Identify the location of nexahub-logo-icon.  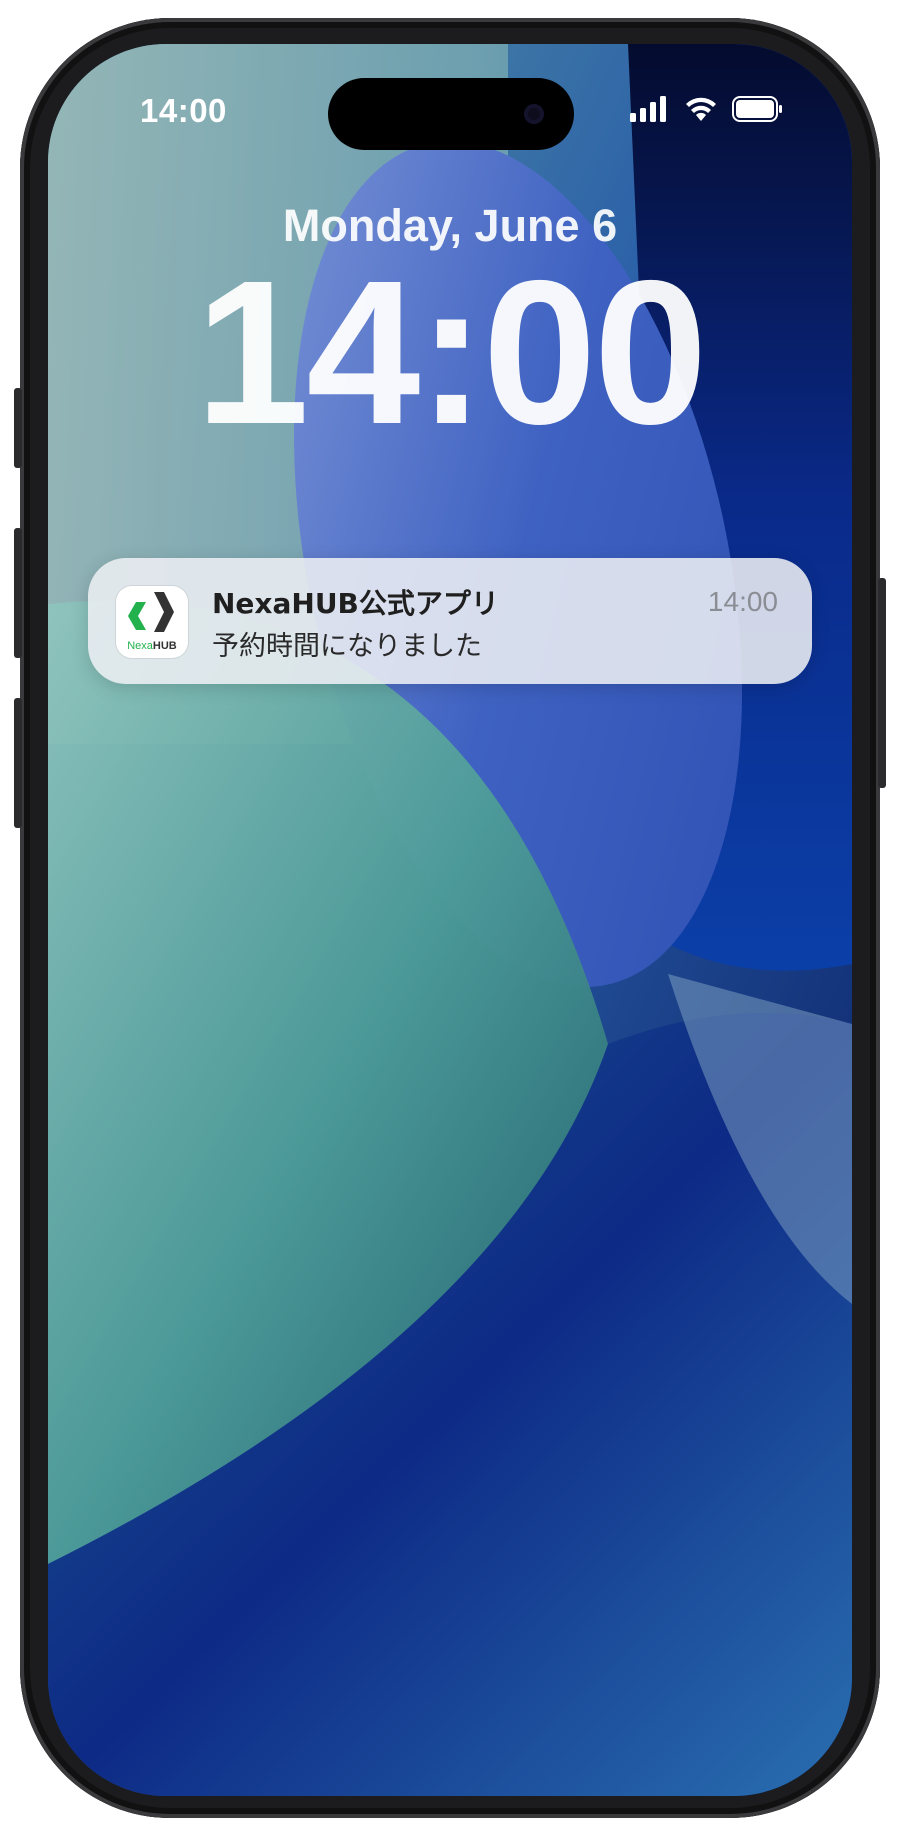
(151, 612).